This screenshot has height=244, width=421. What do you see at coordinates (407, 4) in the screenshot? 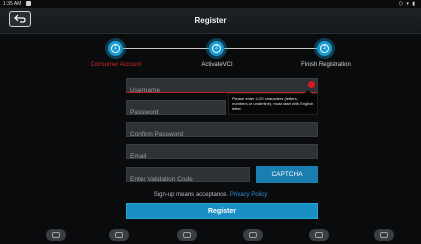
I see `status-icons: ⬡ ▾ ▮` at bounding box center [407, 4].